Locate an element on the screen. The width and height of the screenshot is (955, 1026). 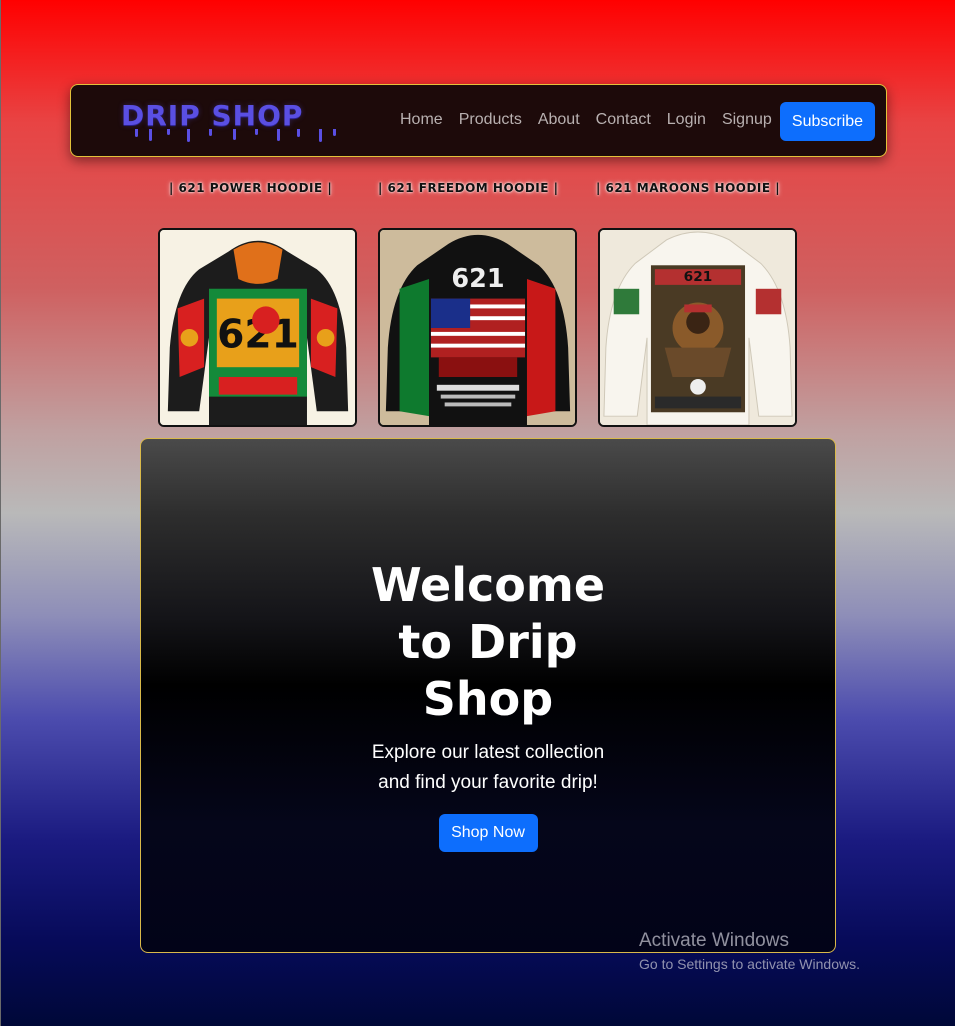
product-title-power: | 621 POWER HOODIE | is located at coordinates (251, 188).